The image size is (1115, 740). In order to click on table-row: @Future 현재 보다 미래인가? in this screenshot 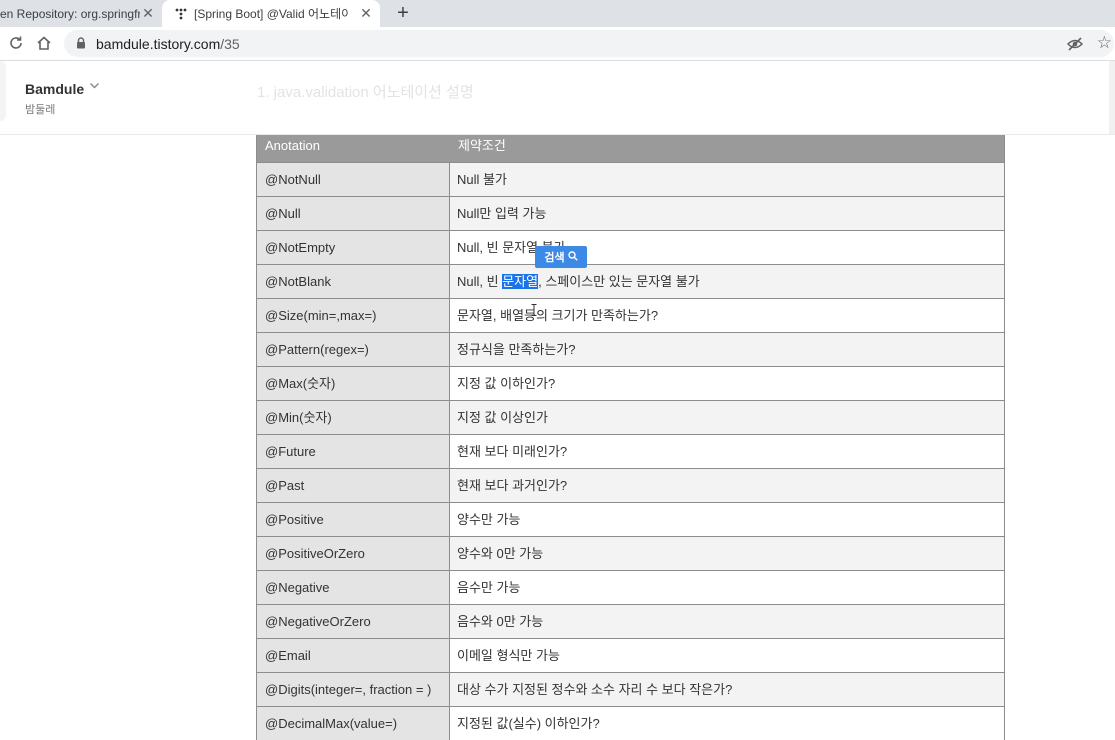, I will do `click(630, 451)`.